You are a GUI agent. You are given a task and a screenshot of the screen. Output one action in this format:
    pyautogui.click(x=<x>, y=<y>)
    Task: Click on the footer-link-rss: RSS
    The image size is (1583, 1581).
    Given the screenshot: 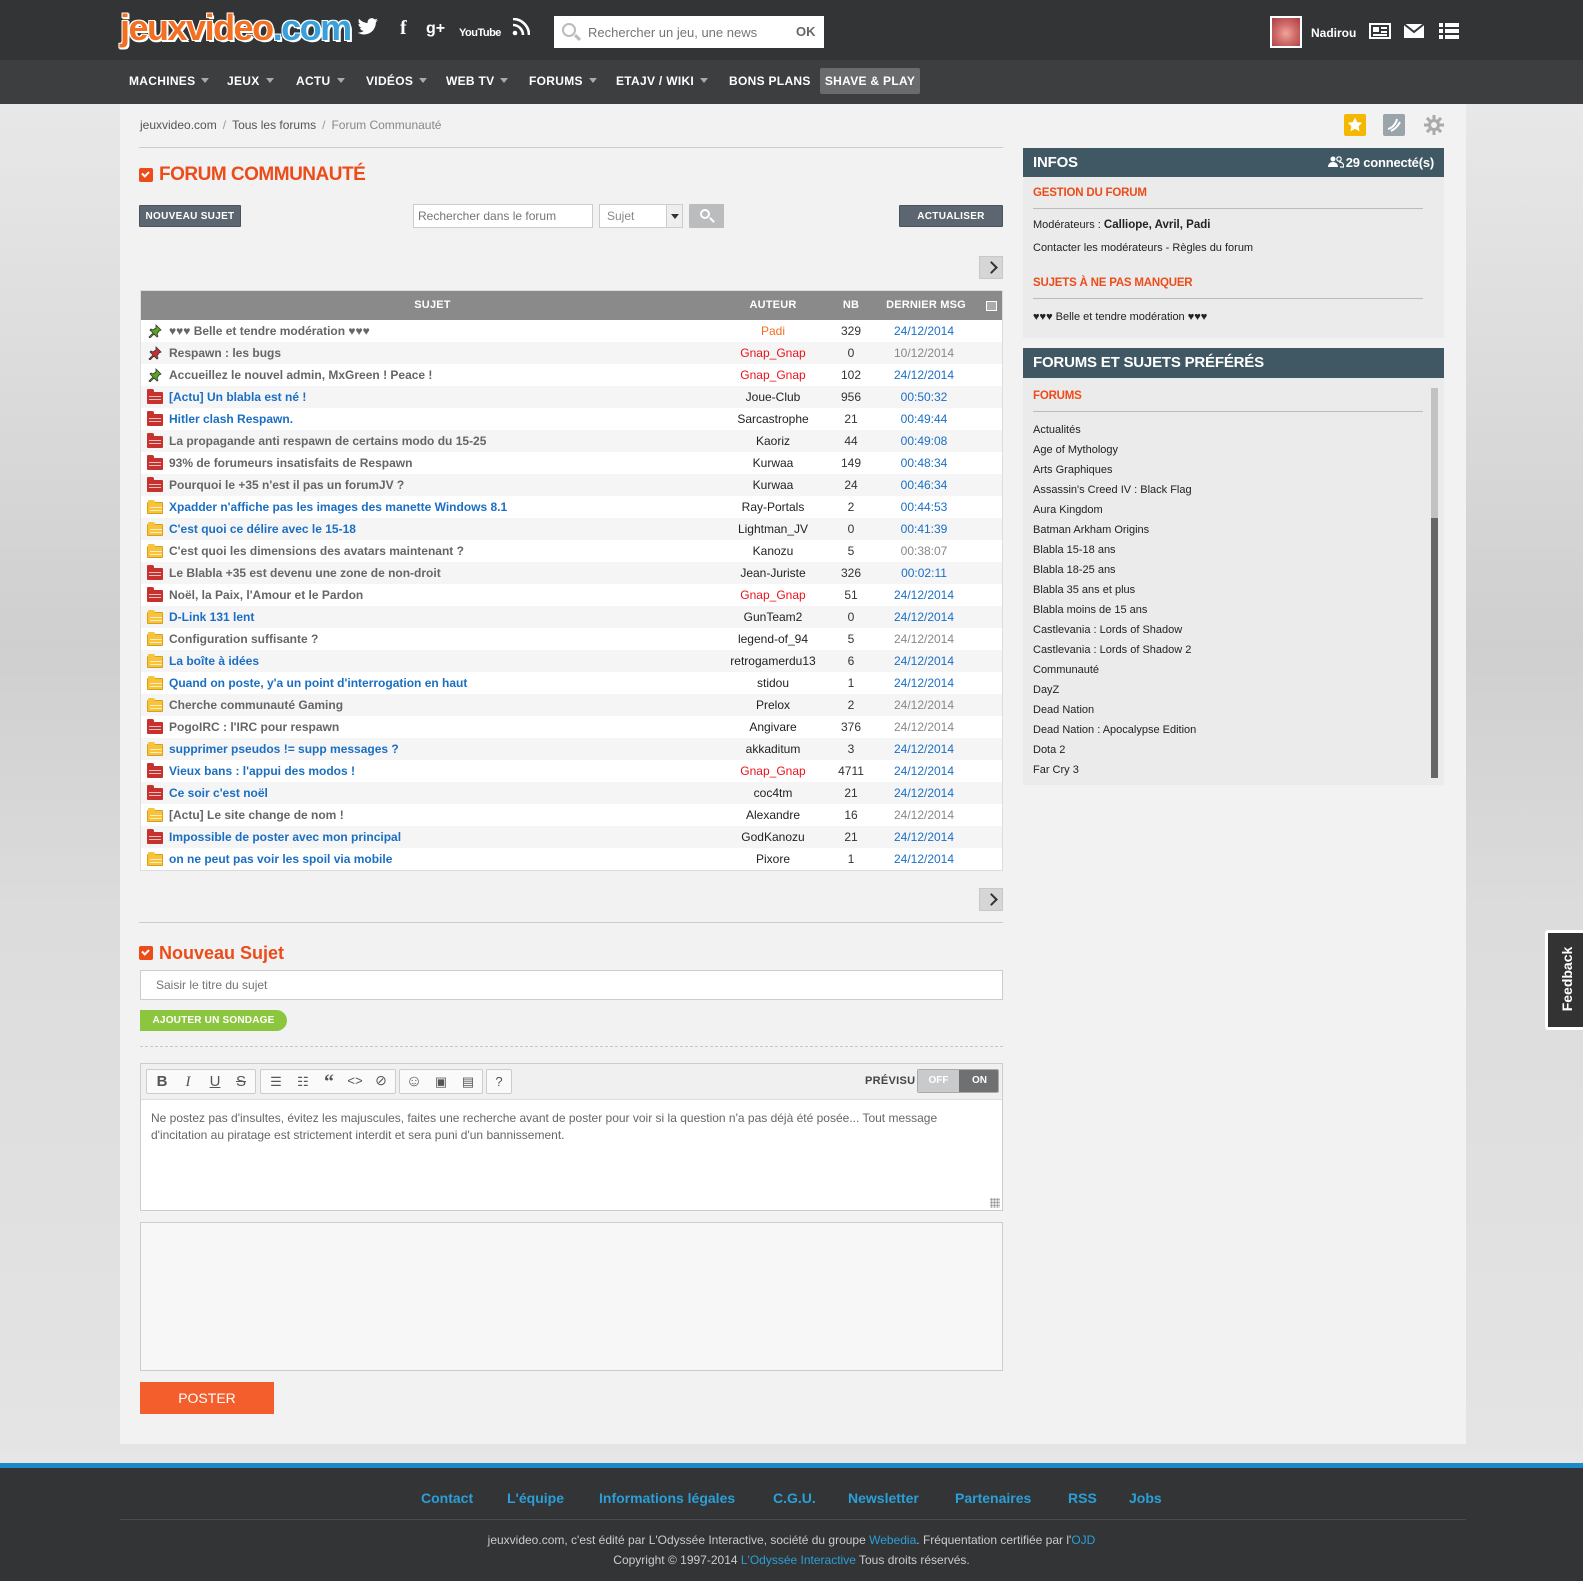 What is the action you would take?
    pyautogui.click(x=1082, y=1498)
    